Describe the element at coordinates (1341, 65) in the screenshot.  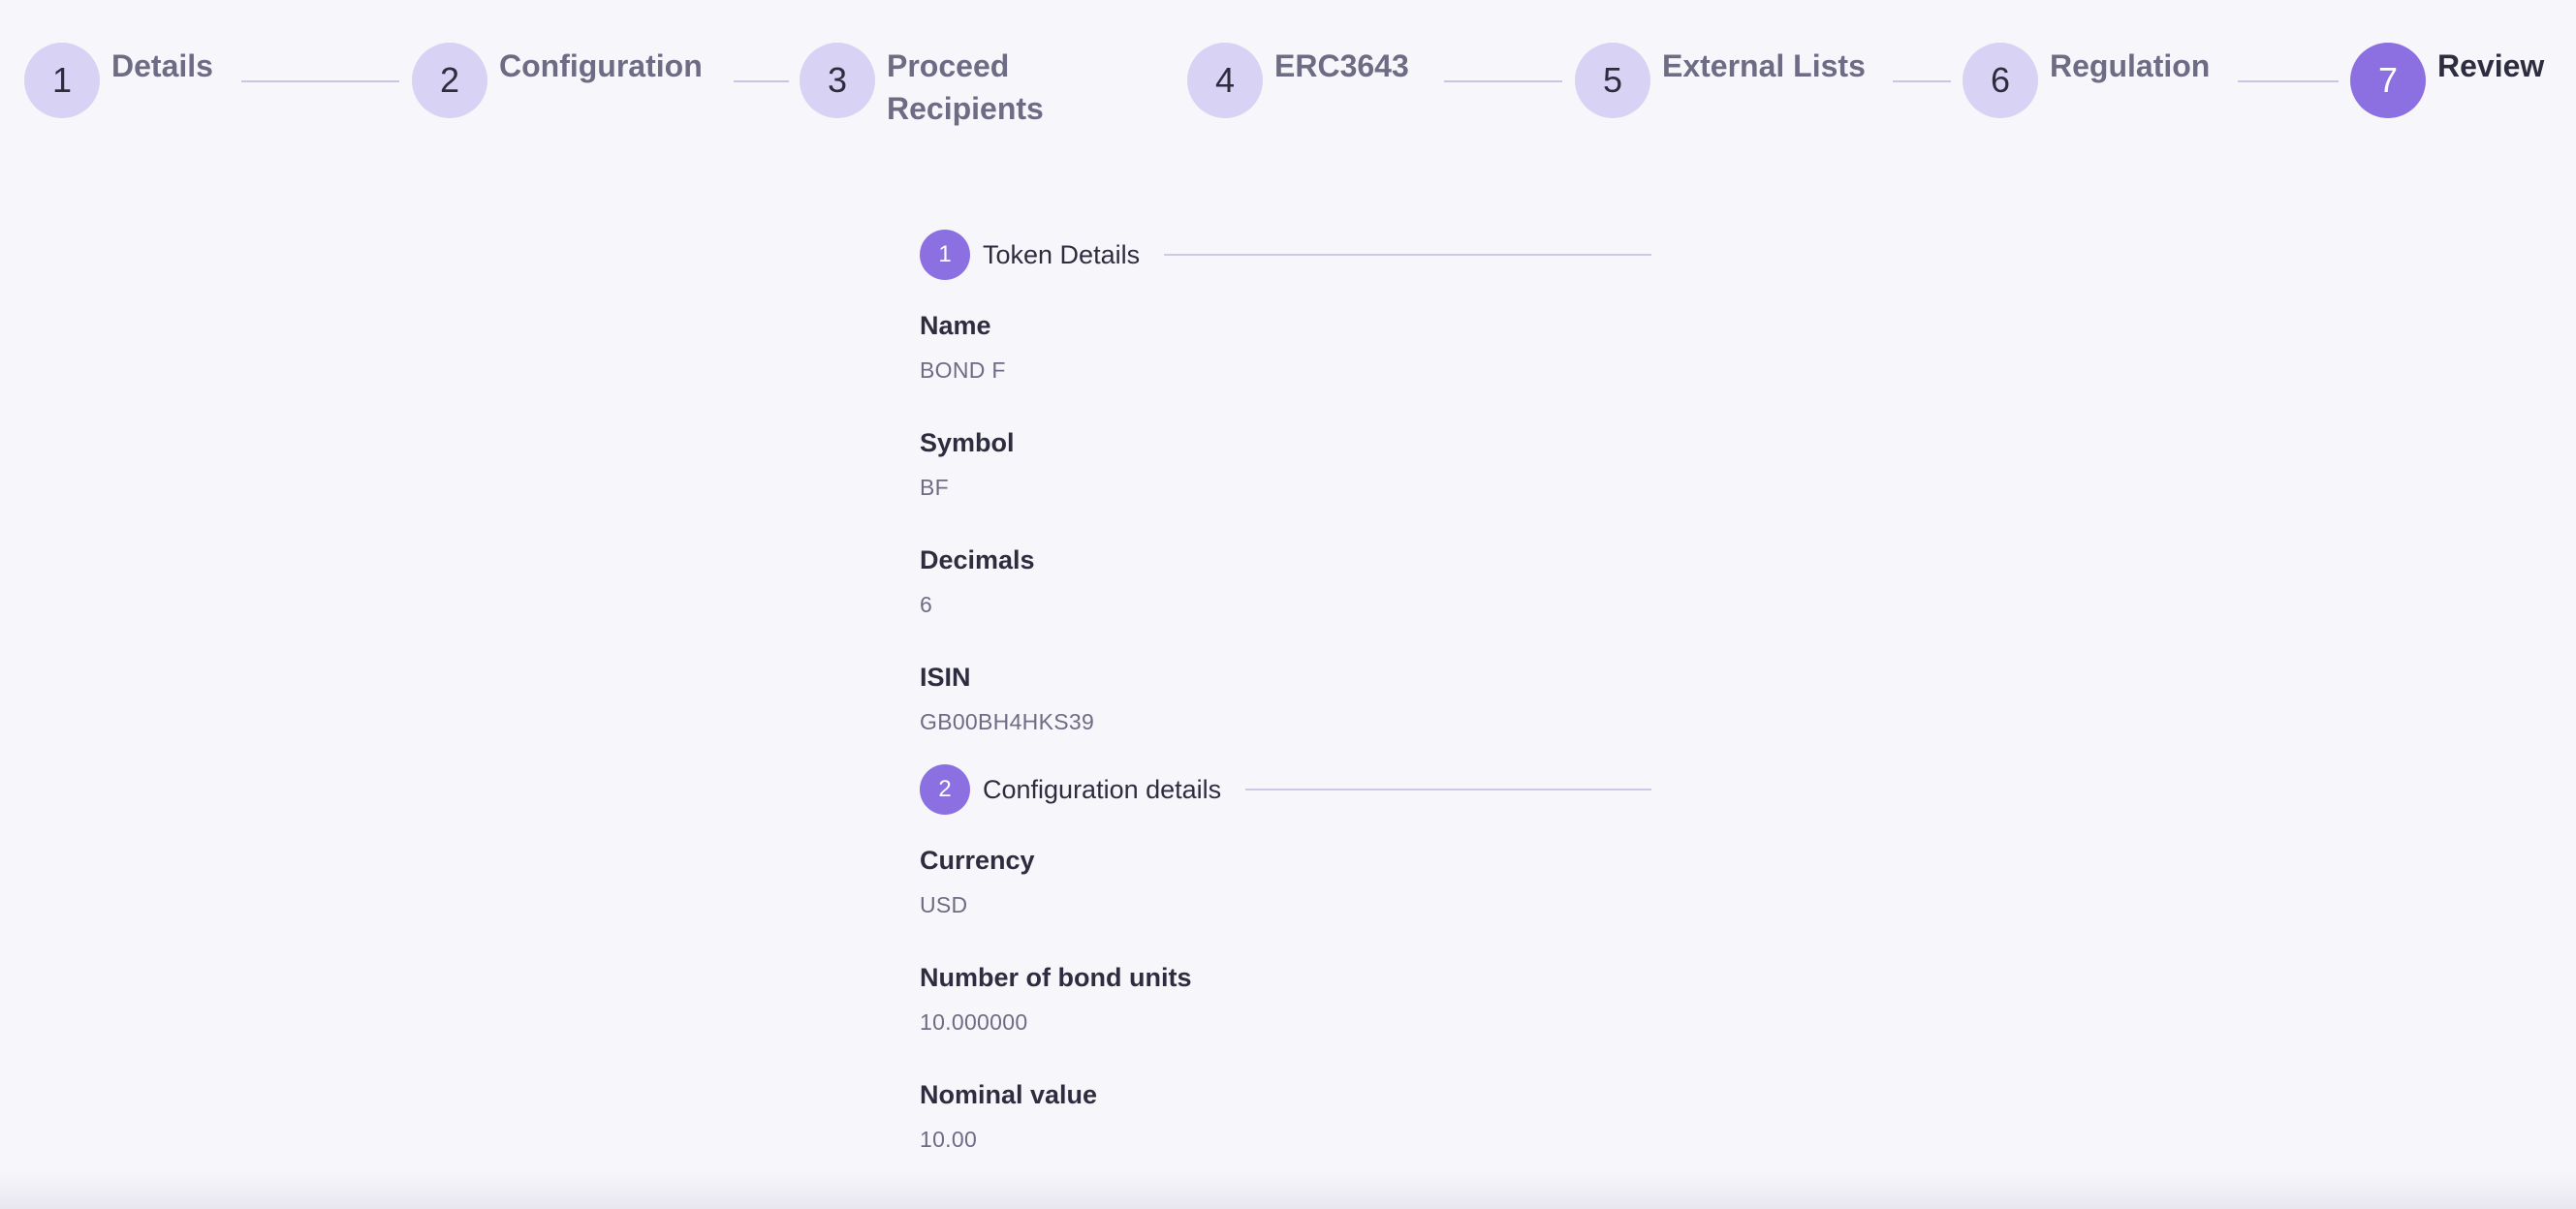
I see `step-label: ERC3643` at that location.